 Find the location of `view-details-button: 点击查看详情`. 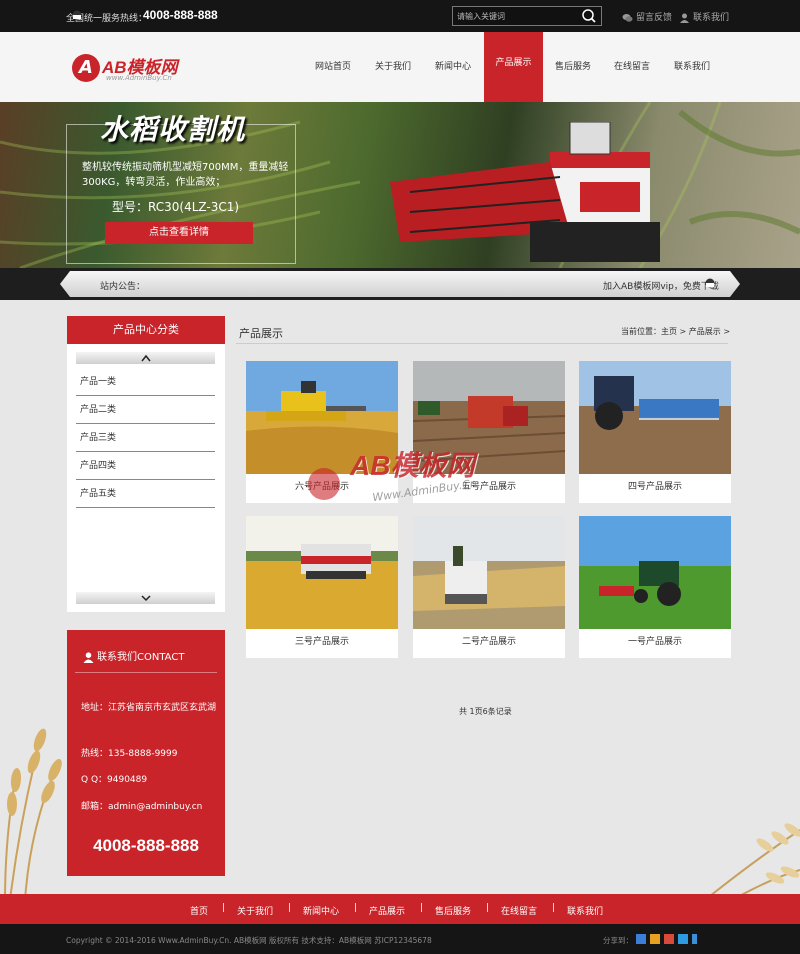

view-details-button: 点击查看详情 is located at coordinates (179, 233).